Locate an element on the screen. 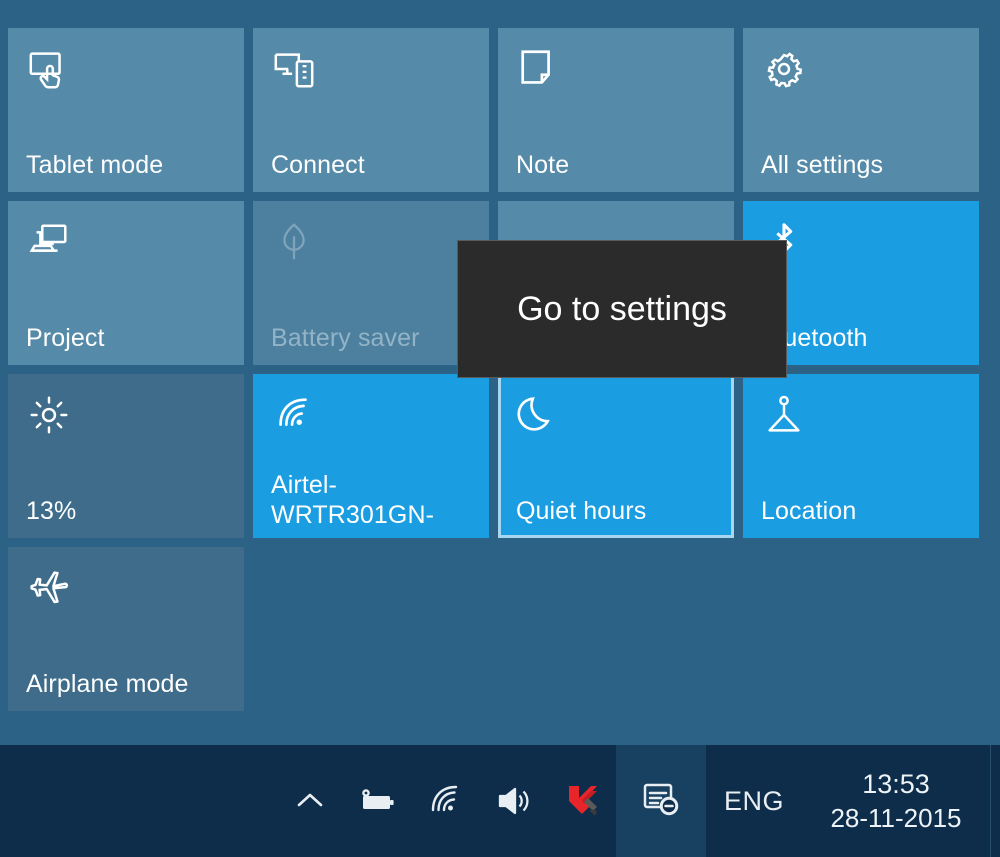 The height and width of the screenshot is (857, 1000). clock-date: 28-11-2015 is located at coordinates (896, 818).